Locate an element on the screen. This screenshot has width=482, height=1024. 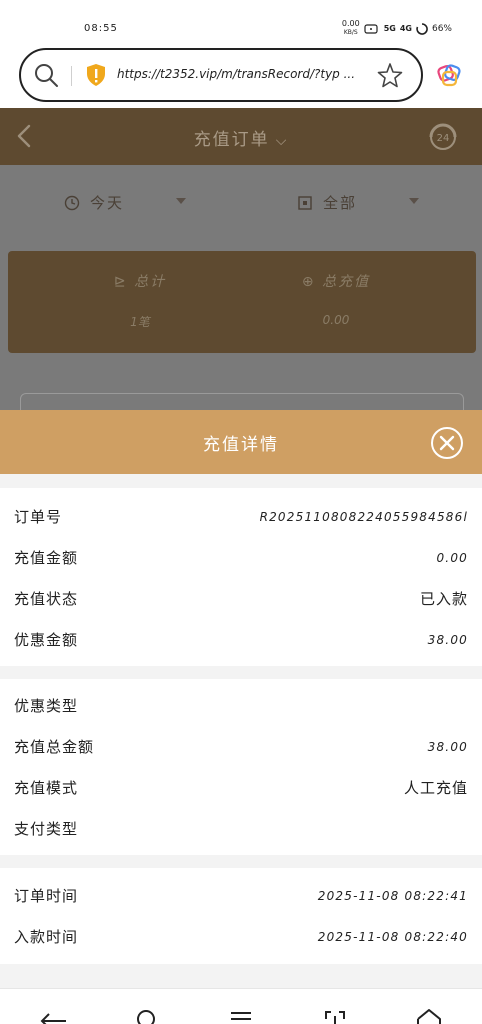
browser-bottom-nav is located at coordinates (241, 1006).